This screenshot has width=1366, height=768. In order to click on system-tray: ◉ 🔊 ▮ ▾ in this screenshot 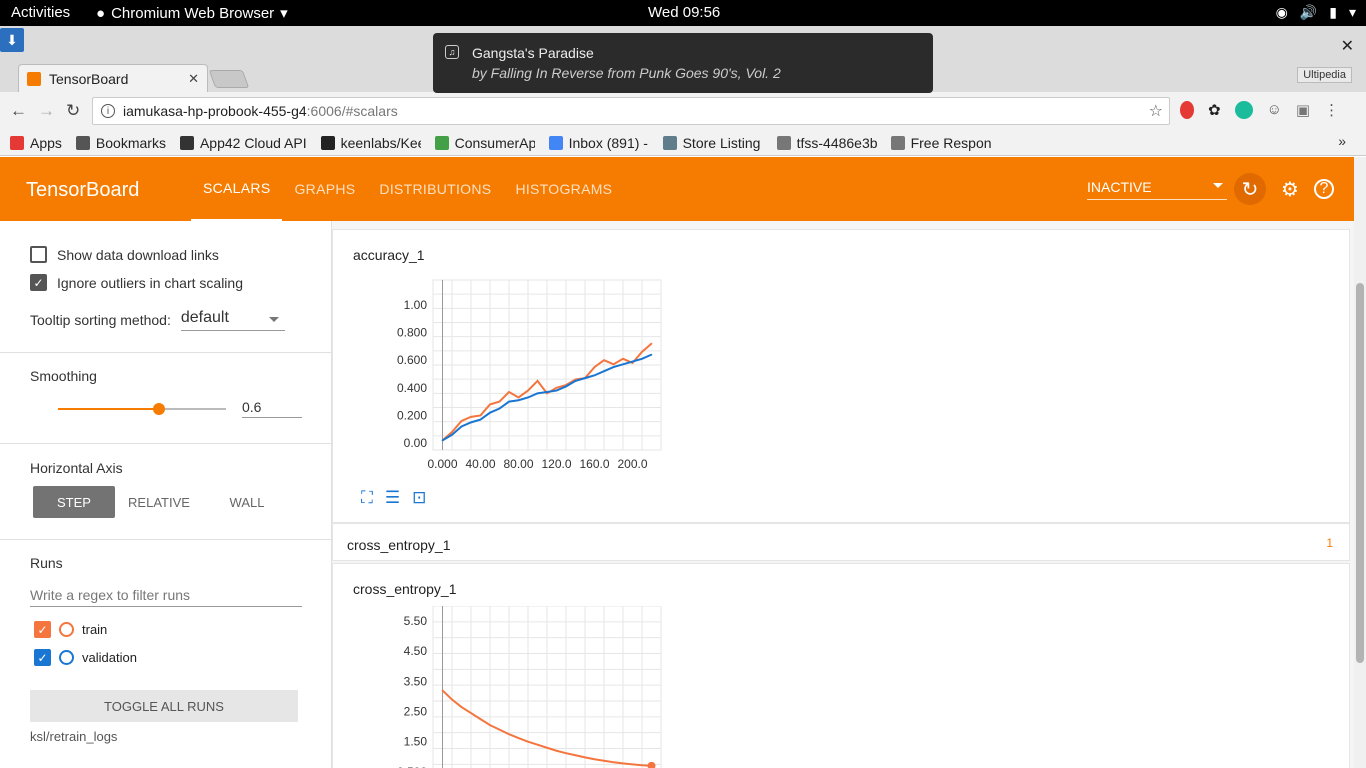, I will do `click(1316, 12)`.